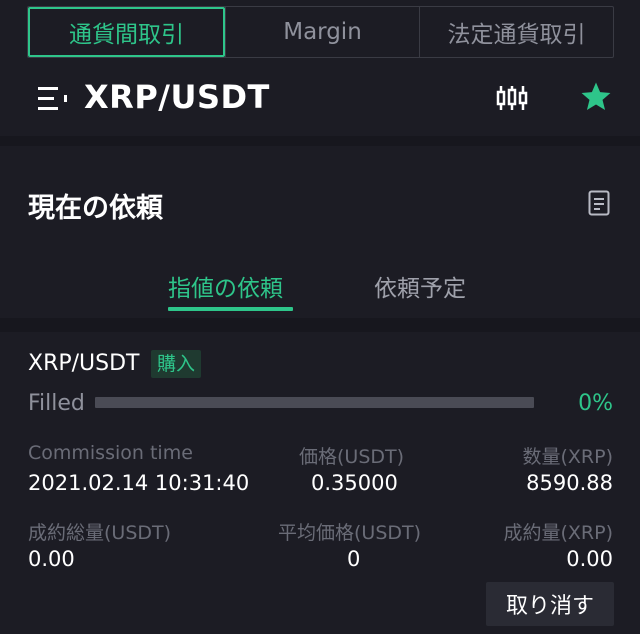 This screenshot has width=640, height=634. I want to click on price-label: 価格(USDT), so click(352, 457).